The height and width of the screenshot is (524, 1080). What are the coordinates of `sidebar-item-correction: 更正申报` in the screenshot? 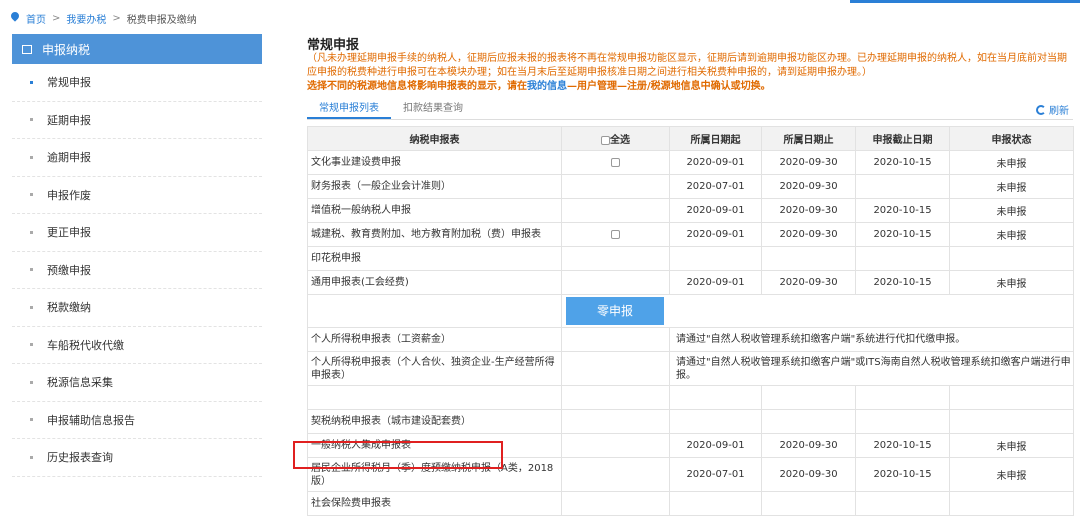 It's located at (137, 233).